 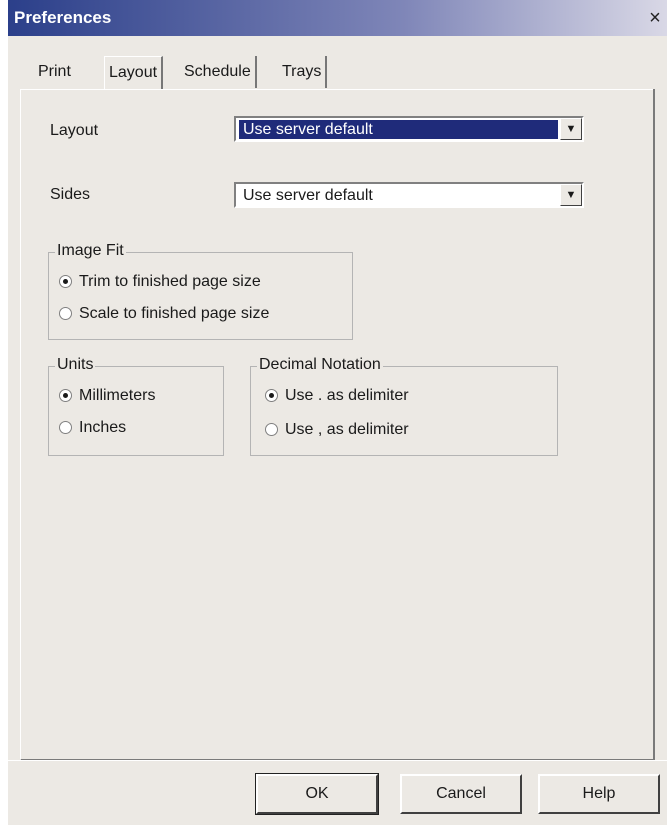 What do you see at coordinates (174, 313) in the screenshot?
I see `scale-radio-label: Scale to finished page size` at bounding box center [174, 313].